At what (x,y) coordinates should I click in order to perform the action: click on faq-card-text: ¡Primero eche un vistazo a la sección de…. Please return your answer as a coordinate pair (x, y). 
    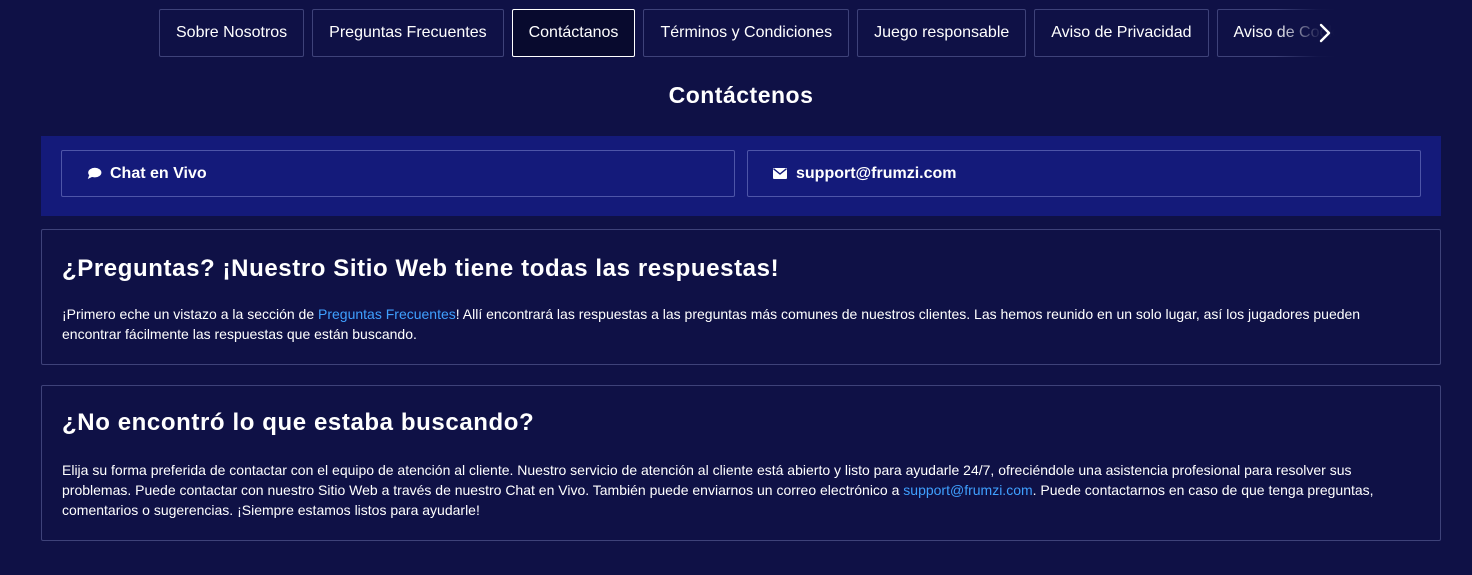
    Looking at the image, I should click on (742, 324).